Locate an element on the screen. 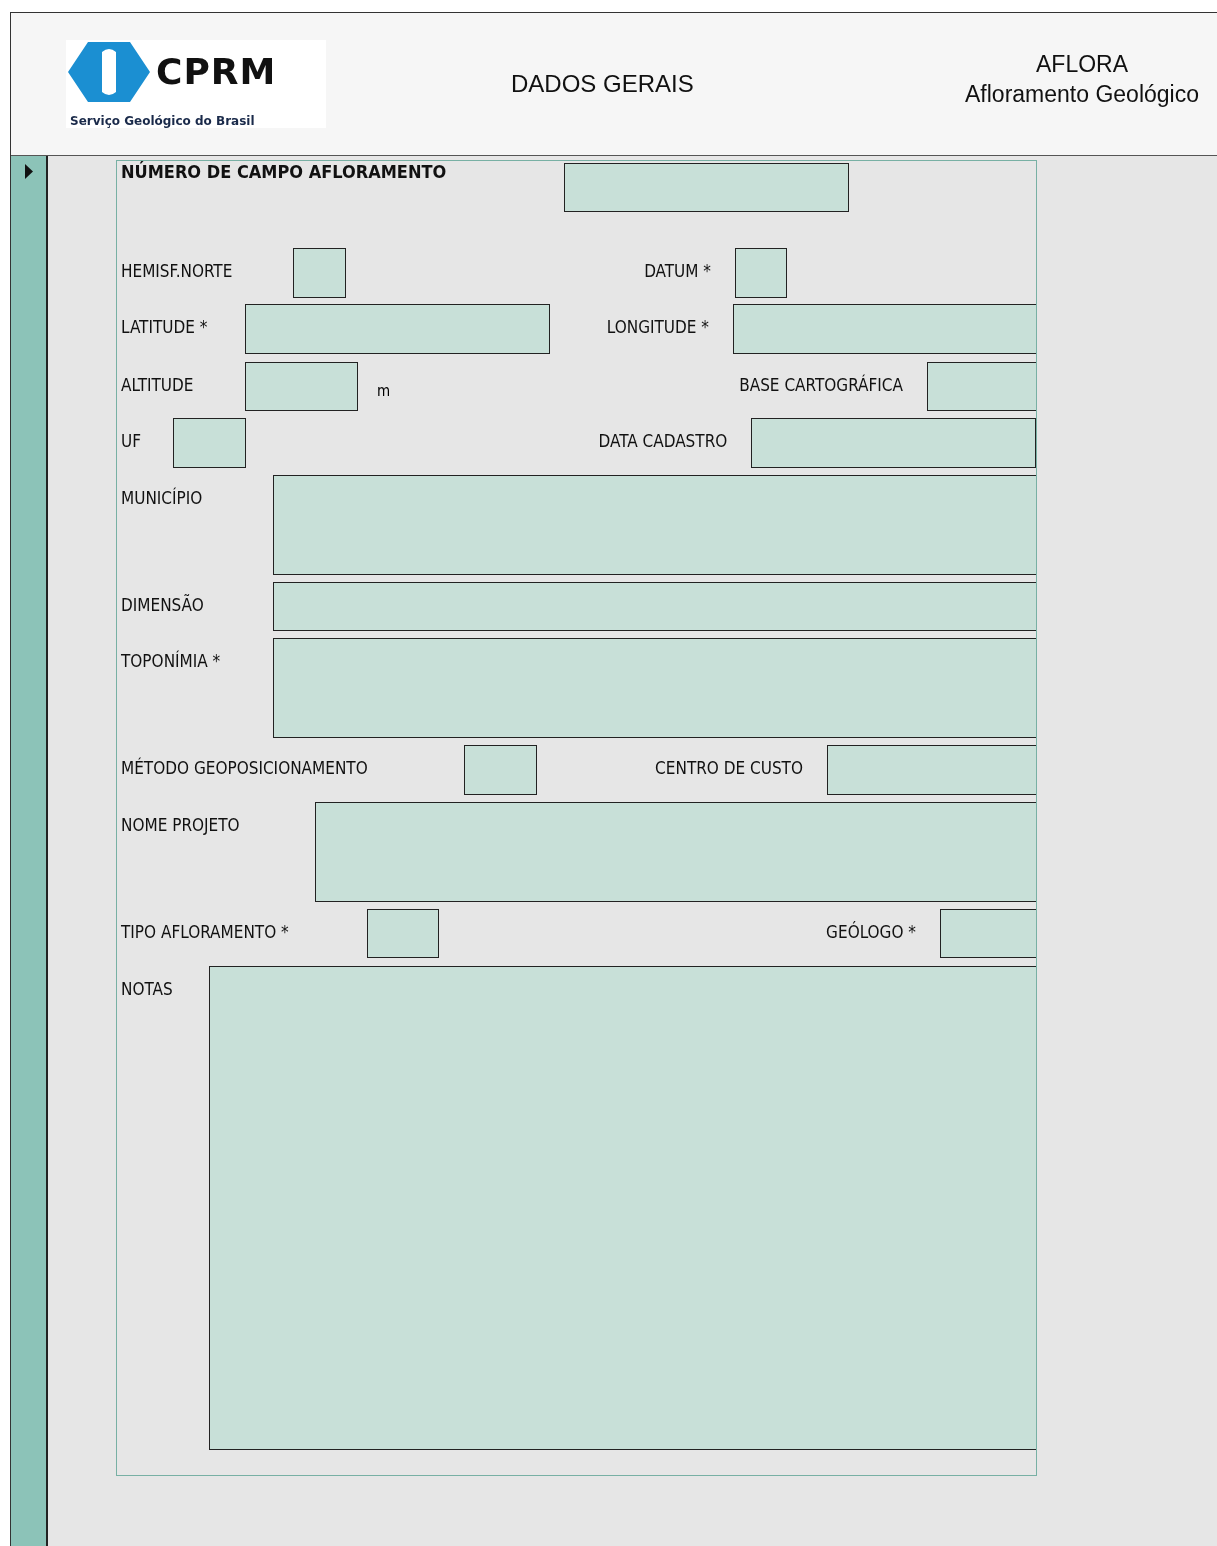 Image resolution: width=1217 pixels, height=1546 pixels. record-selector is located at coordinates (29, 851).